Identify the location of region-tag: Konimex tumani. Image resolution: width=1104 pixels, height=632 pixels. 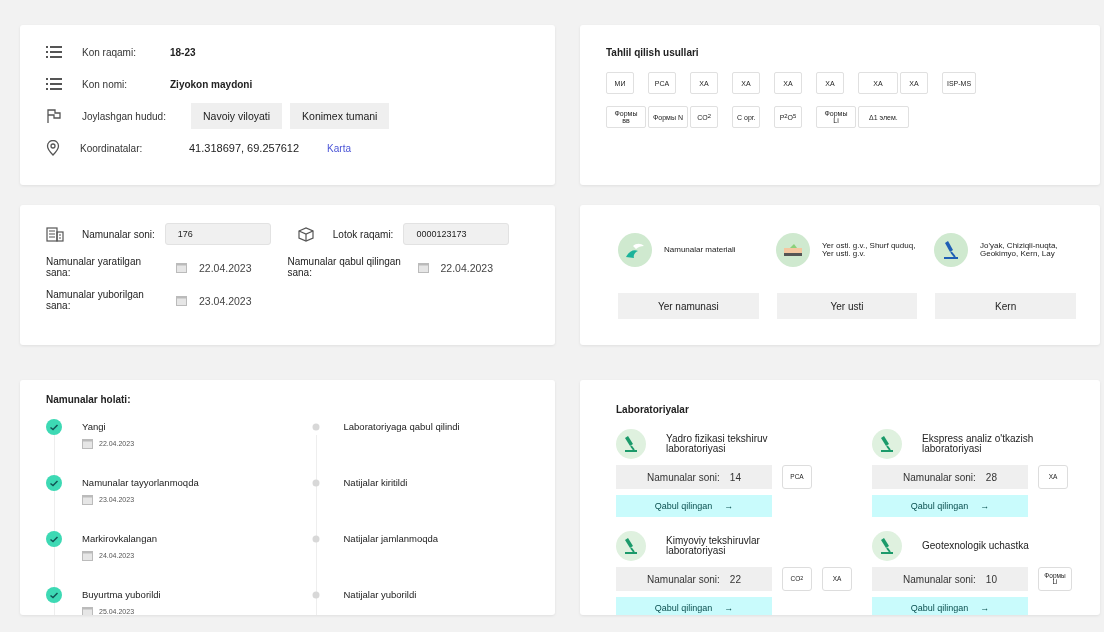
(340, 116).